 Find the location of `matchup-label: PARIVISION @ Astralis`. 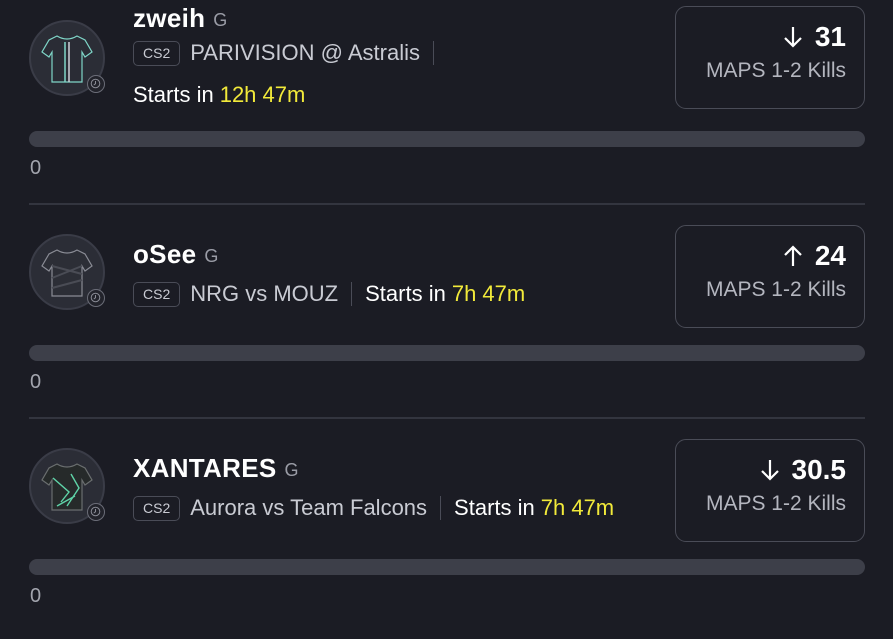

matchup-label: PARIVISION @ Astralis is located at coordinates (305, 52).